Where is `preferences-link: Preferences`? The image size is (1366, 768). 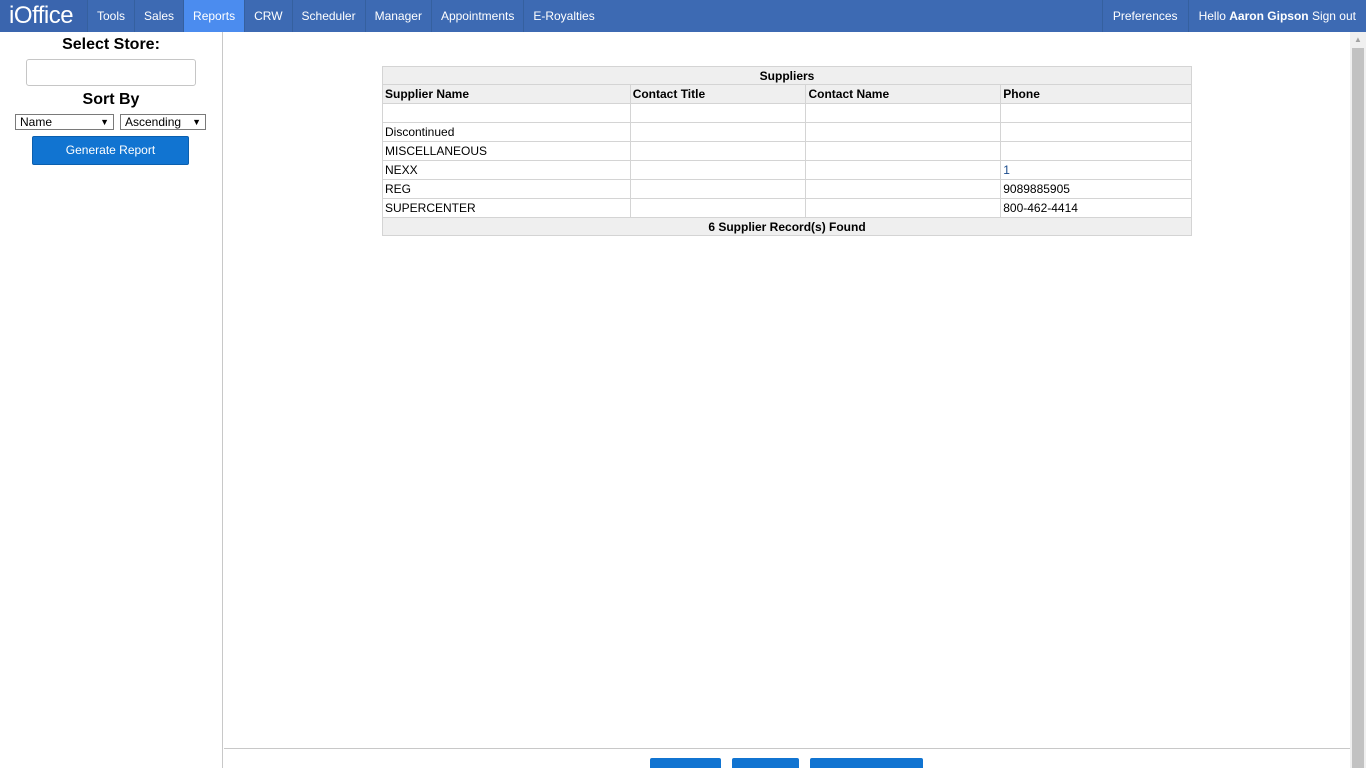
preferences-link: Preferences is located at coordinates (1144, 16).